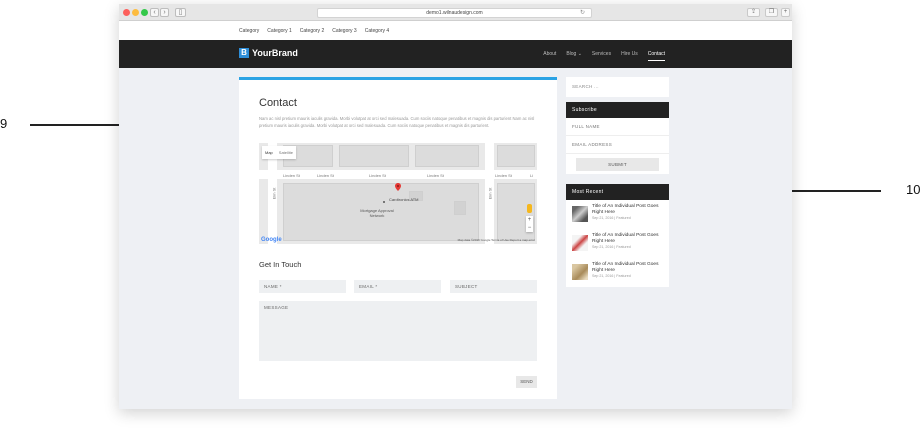 The image size is (923, 432). I want to click on subscribe-widget: Subscribe FULL NAME EMAIL ADDRESS SUBMIT, so click(617, 138).